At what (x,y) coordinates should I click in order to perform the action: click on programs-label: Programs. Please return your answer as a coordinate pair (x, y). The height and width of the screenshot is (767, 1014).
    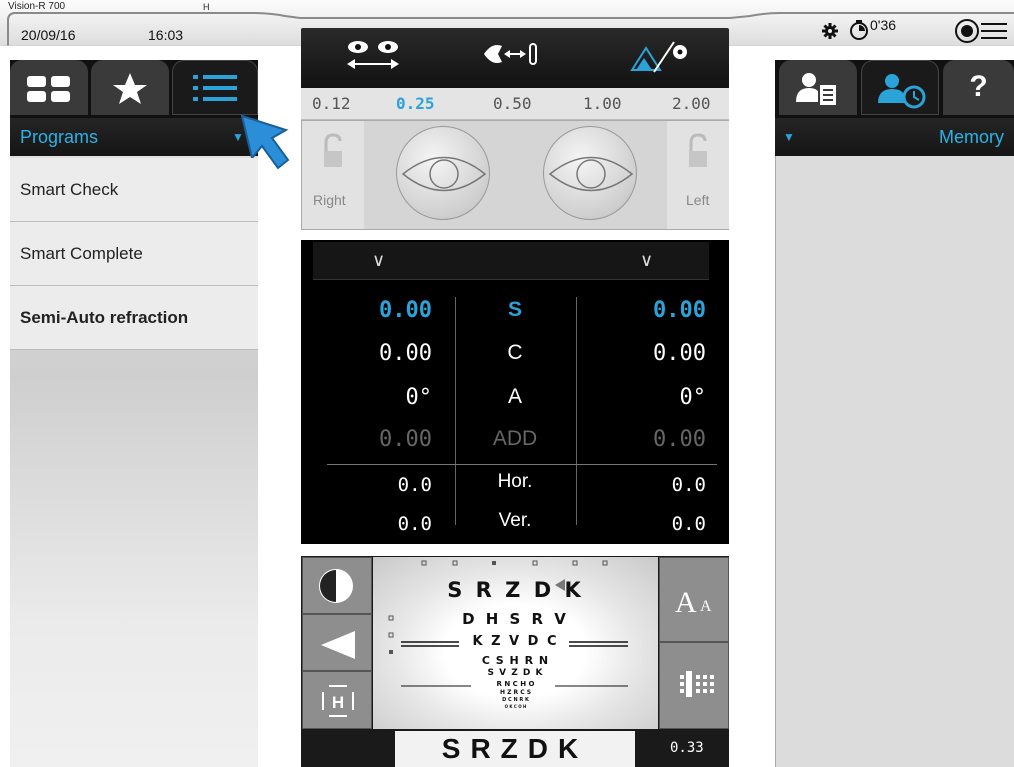
    Looking at the image, I should click on (59, 137).